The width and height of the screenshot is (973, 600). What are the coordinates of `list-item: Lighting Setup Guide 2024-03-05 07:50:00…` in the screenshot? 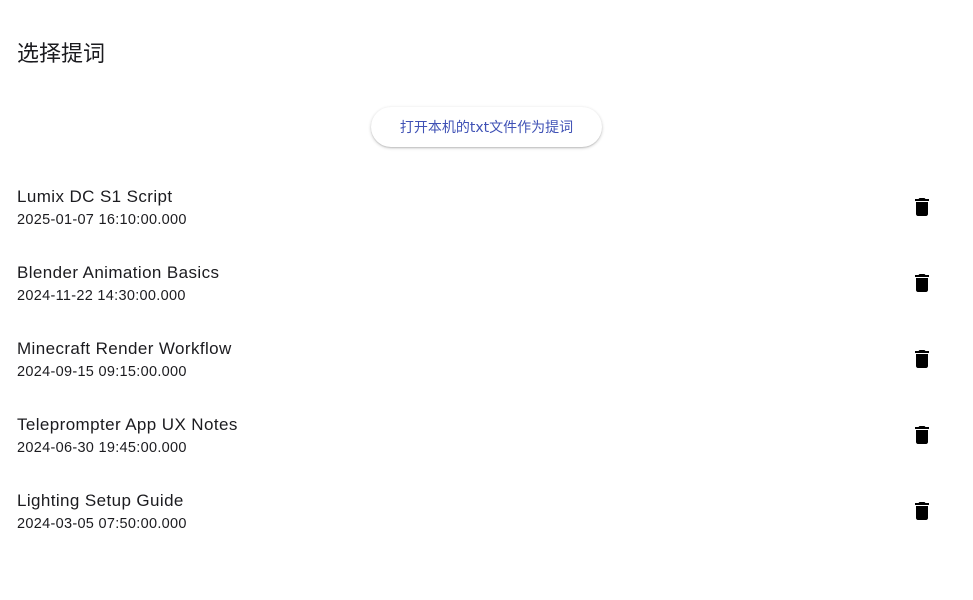 It's located at (486, 511).